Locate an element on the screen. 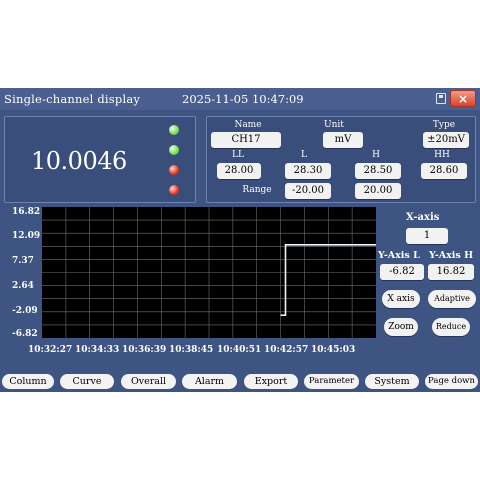 The width and height of the screenshot is (480, 480). channel-name-field: CH17 is located at coordinates (246, 140).